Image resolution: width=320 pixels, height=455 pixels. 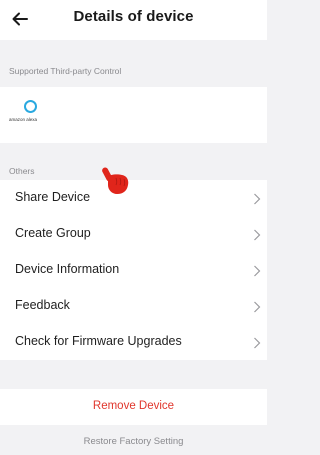 I want to click on menu-item-firmware-upgrades: Check for Firmware Upgrades, so click(x=133, y=342).